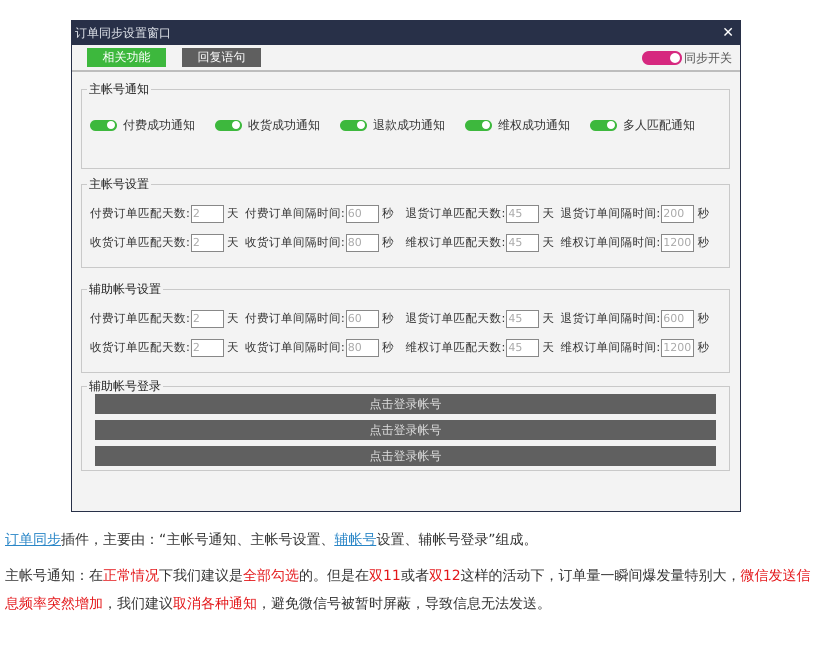 The height and width of the screenshot is (651, 820). What do you see at coordinates (408, 590) in the screenshot?
I see `article-paragraph: 主帐号通知：在正常情况下我们建议是全部勾选的。但是在双11或者双12这样的活动下，订单量一瞬间爆发量特别大，微信发送信息频率突然增加，我们建议取消各种通知，避免微信号被暂时屏蔽，导致信息无法发送。` at bounding box center [408, 590].